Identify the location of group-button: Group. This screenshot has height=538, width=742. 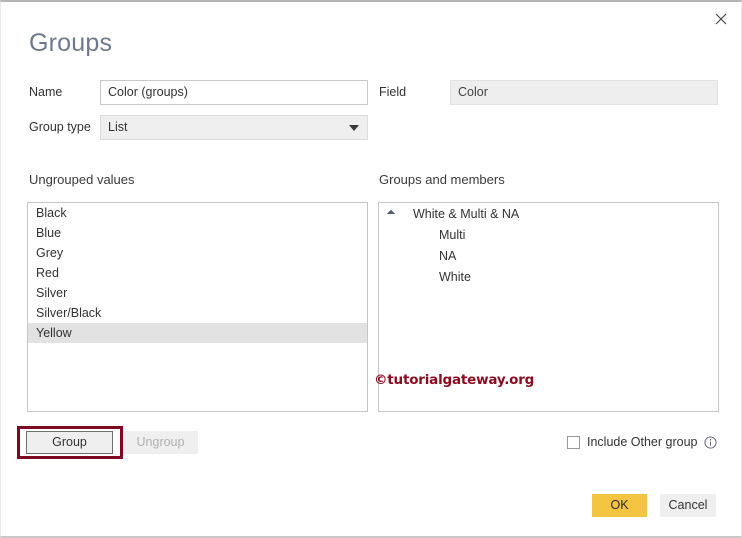
(69, 442).